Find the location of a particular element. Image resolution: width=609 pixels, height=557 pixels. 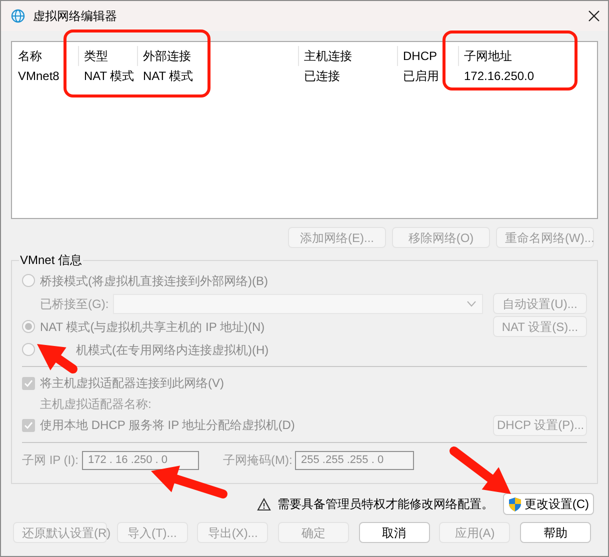

table-cell-text: VMnet8 is located at coordinates (39, 76).